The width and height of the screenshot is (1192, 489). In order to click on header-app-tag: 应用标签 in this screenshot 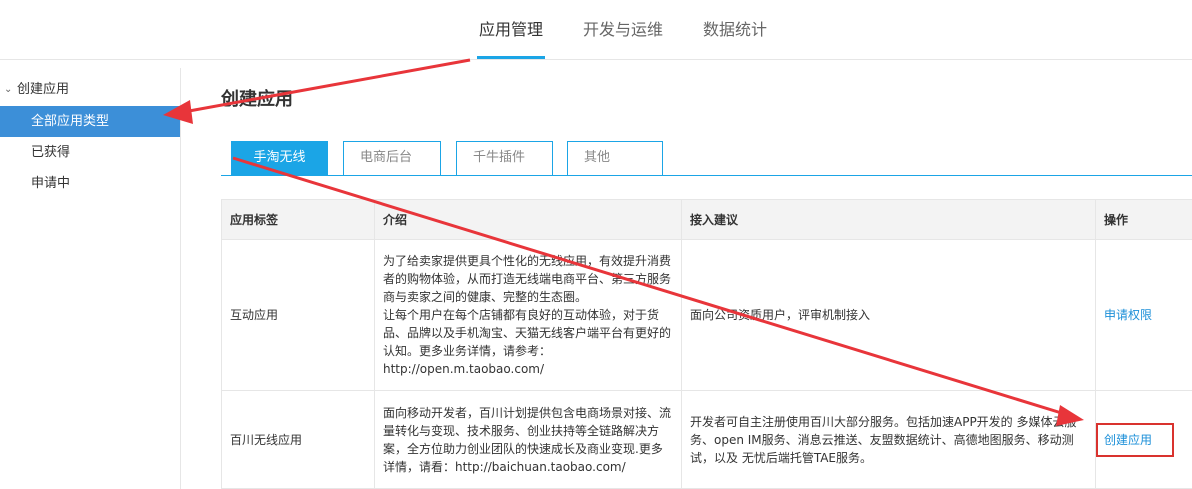, I will do `click(298, 219)`.